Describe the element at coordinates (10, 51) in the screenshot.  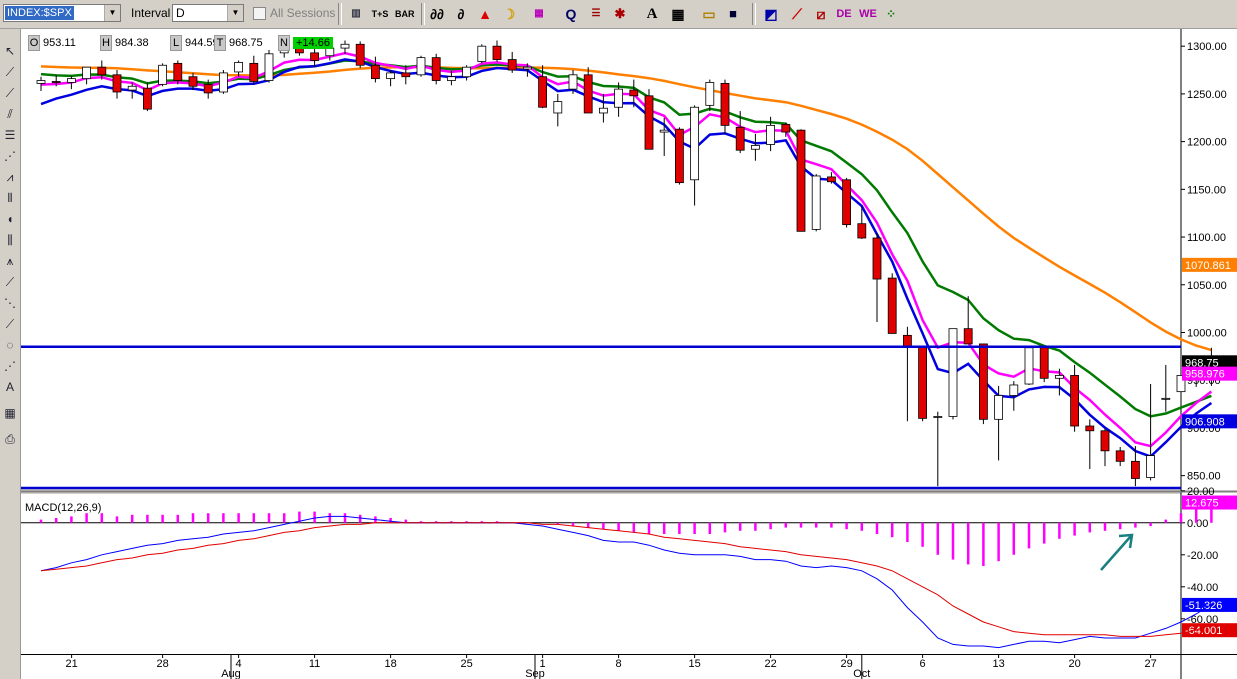
I see `cursor-icon: ↖` at that location.